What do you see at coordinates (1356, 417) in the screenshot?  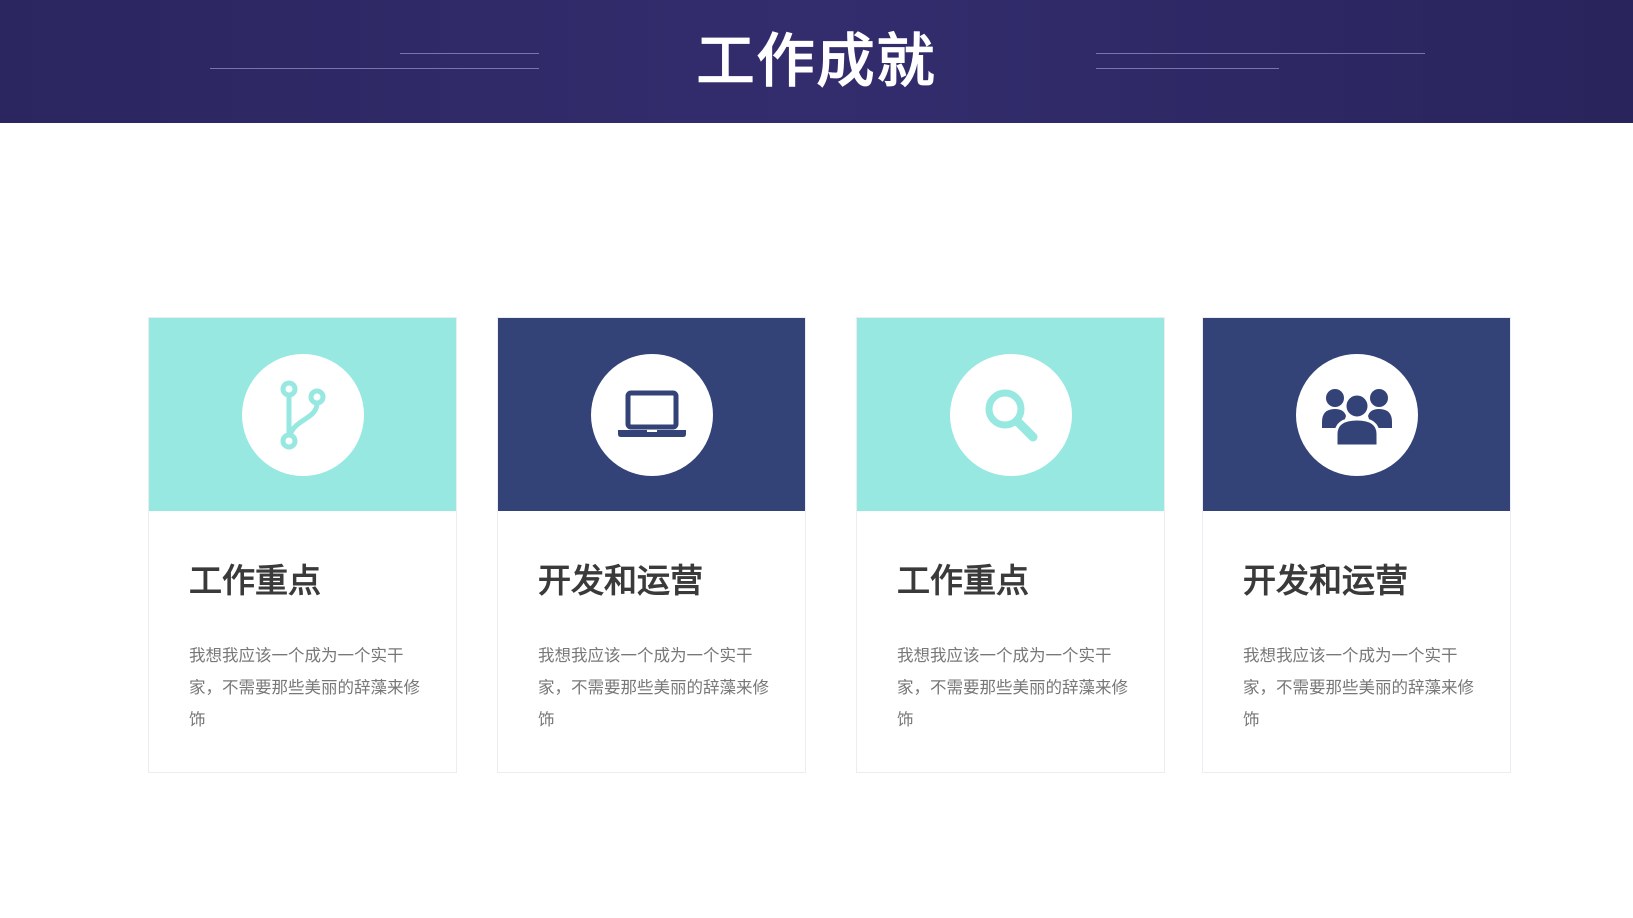 I see `users-icon` at bounding box center [1356, 417].